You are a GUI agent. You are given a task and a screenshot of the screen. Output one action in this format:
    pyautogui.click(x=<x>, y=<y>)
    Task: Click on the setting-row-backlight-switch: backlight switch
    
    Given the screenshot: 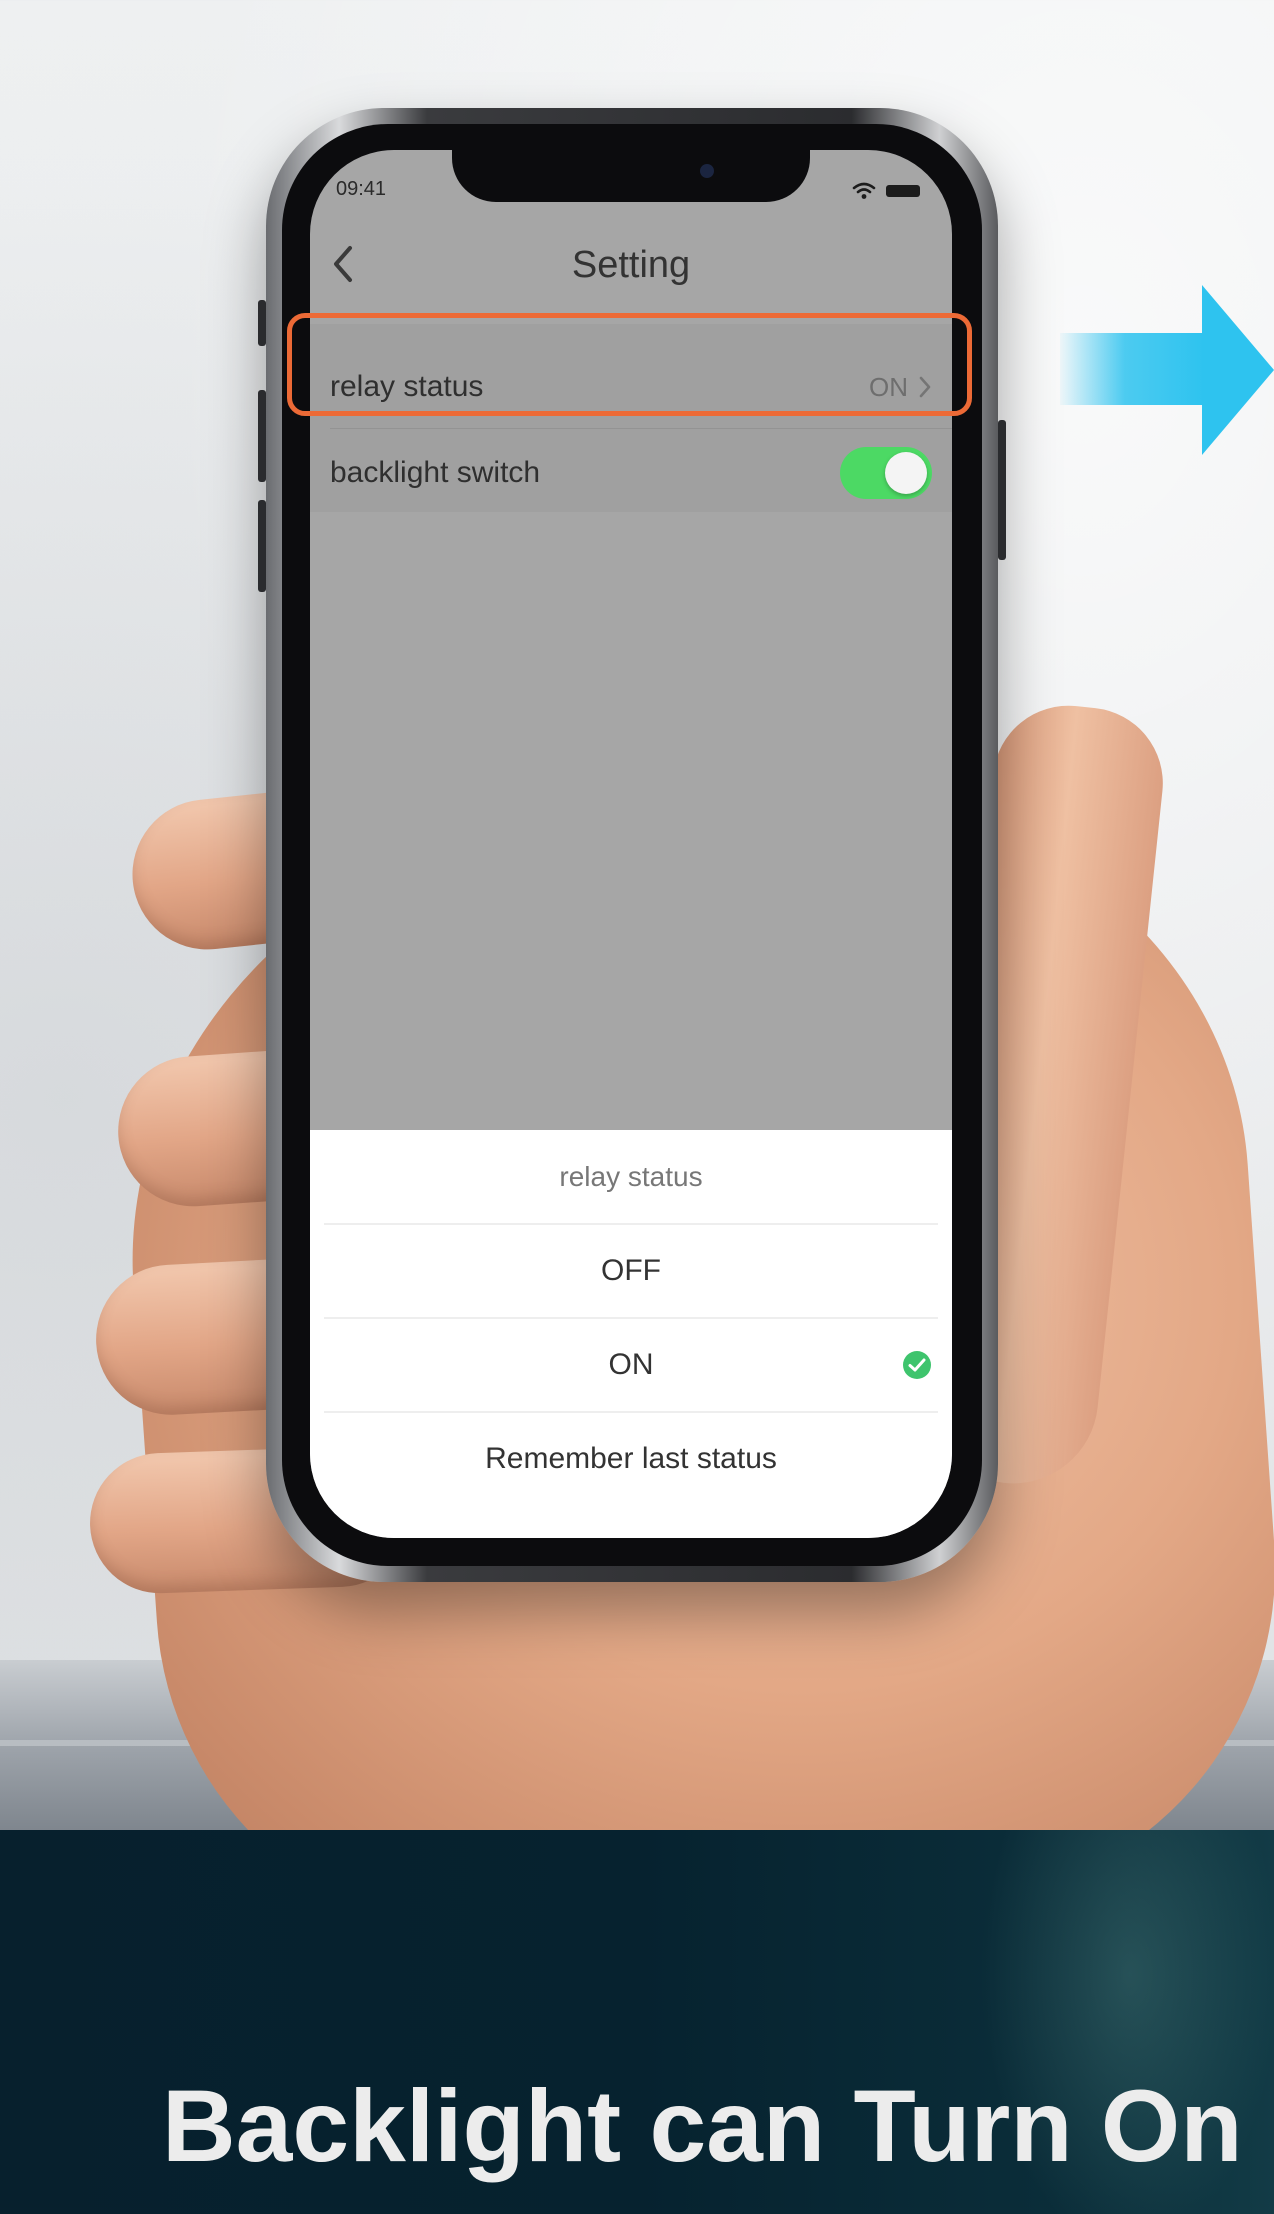 What is the action you would take?
    pyautogui.click(x=631, y=473)
    